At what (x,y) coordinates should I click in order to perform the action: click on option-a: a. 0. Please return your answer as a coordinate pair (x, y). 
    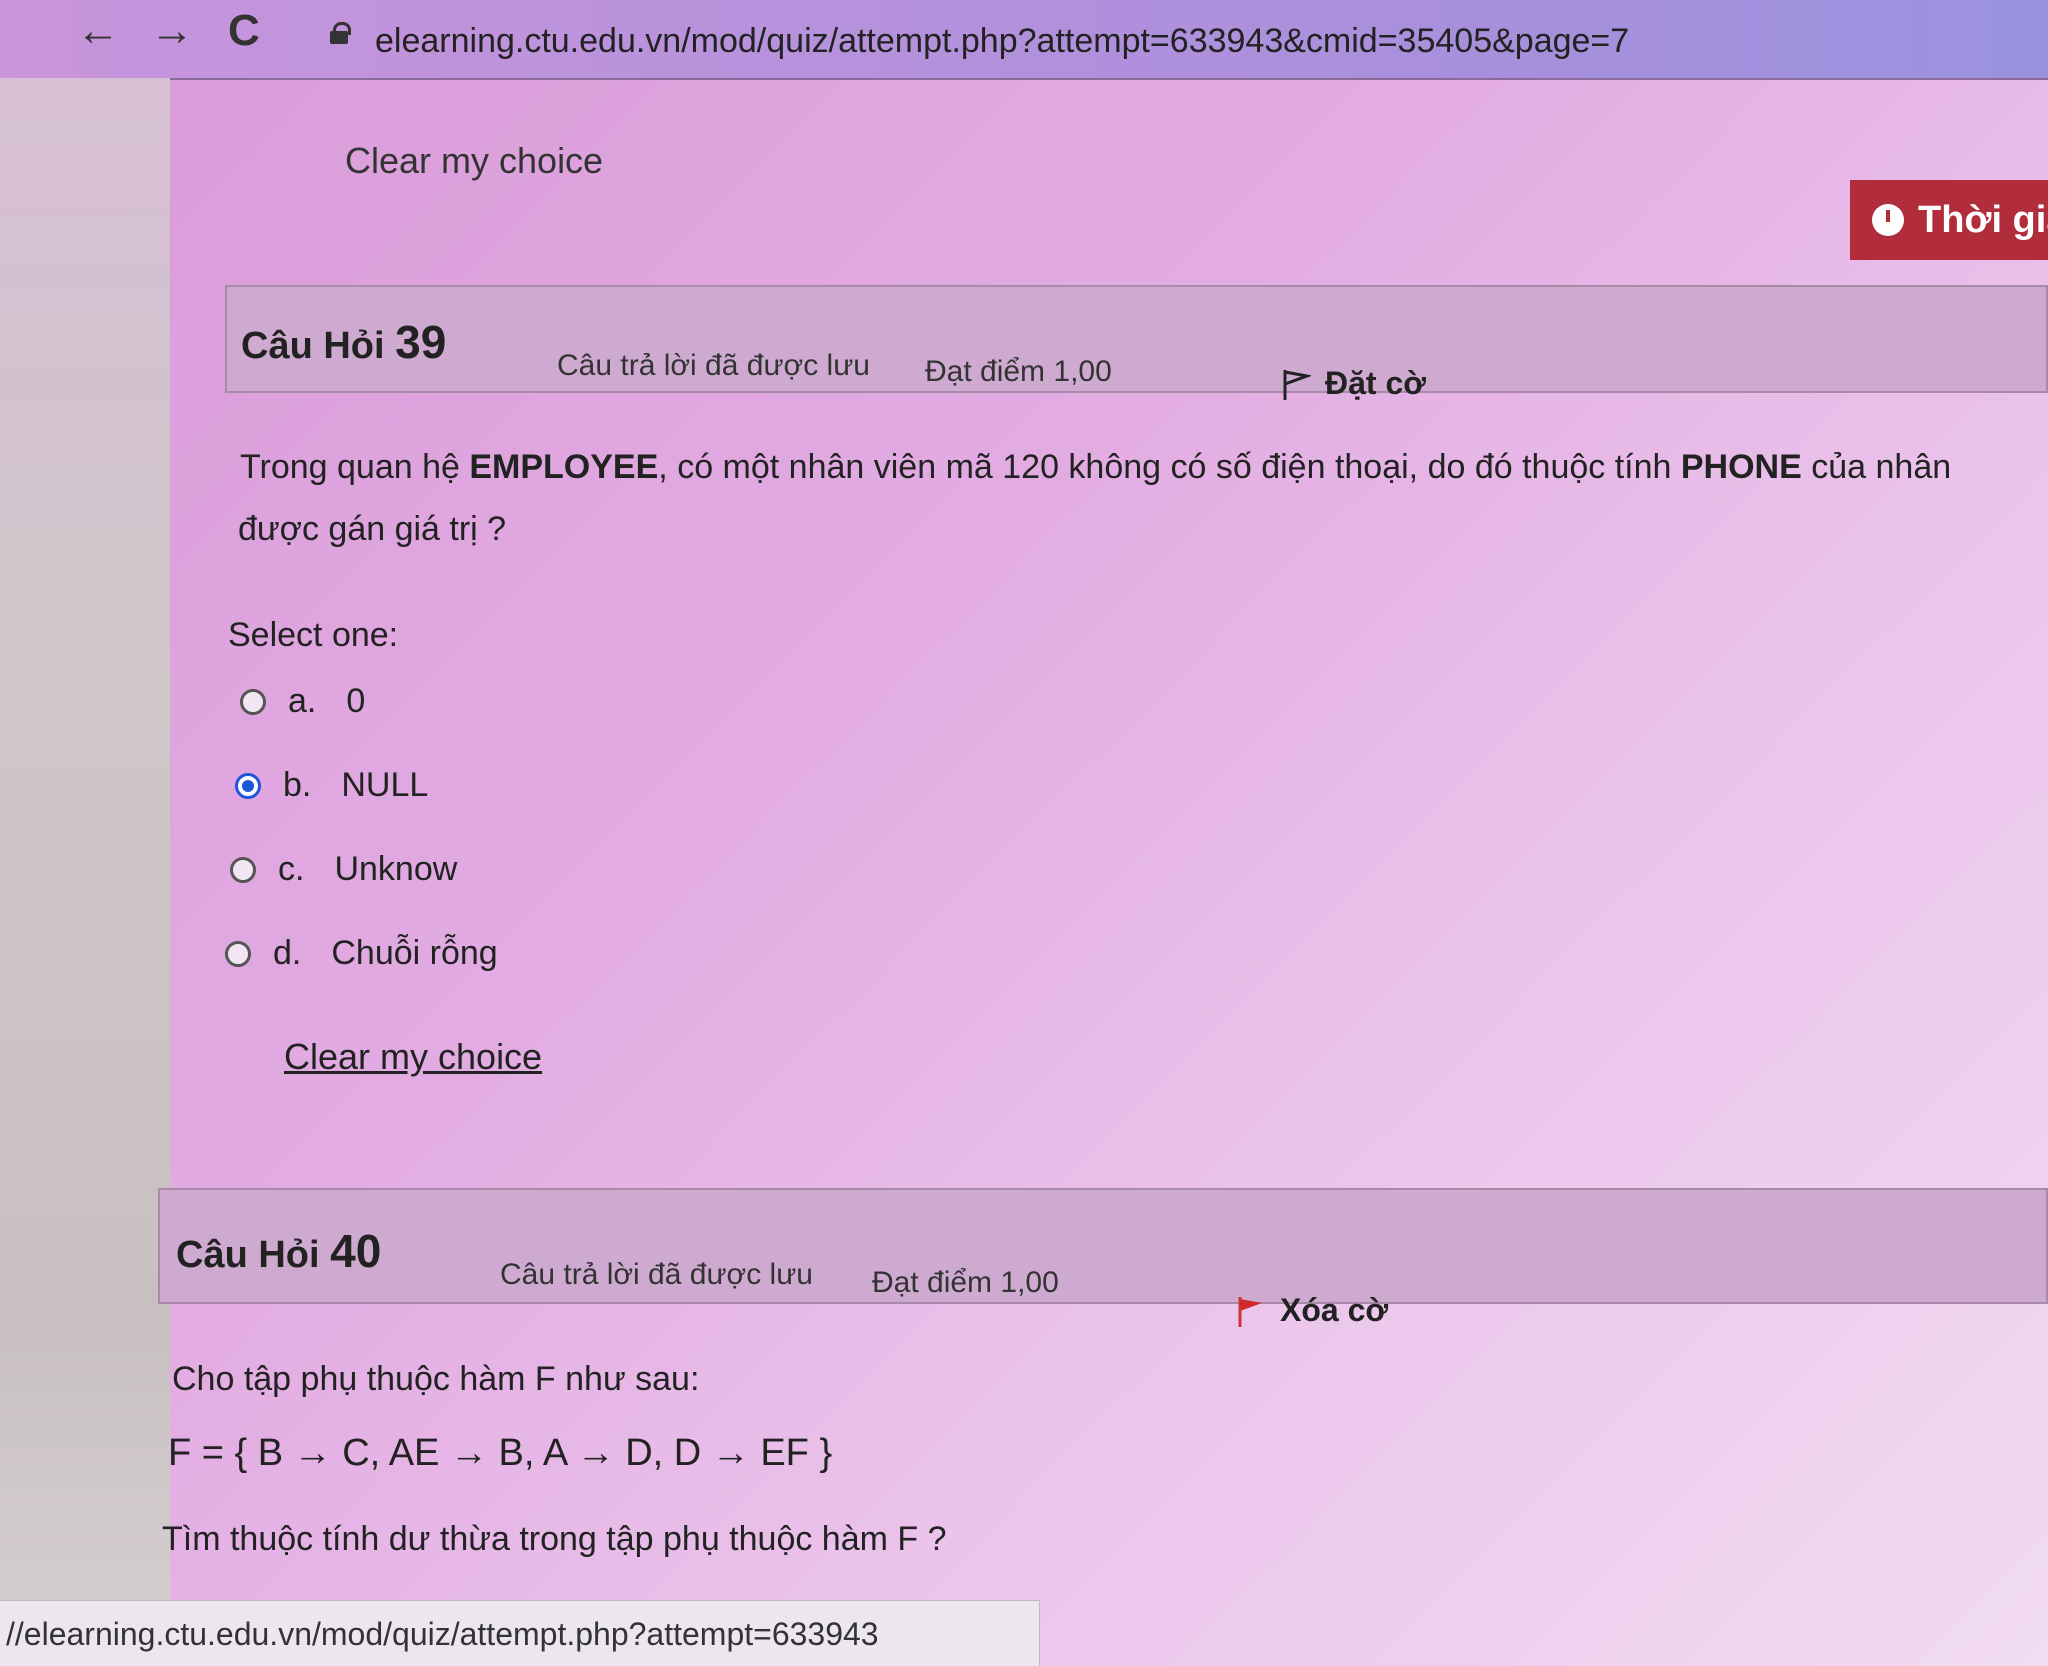
    Looking at the image, I should click on (302, 701).